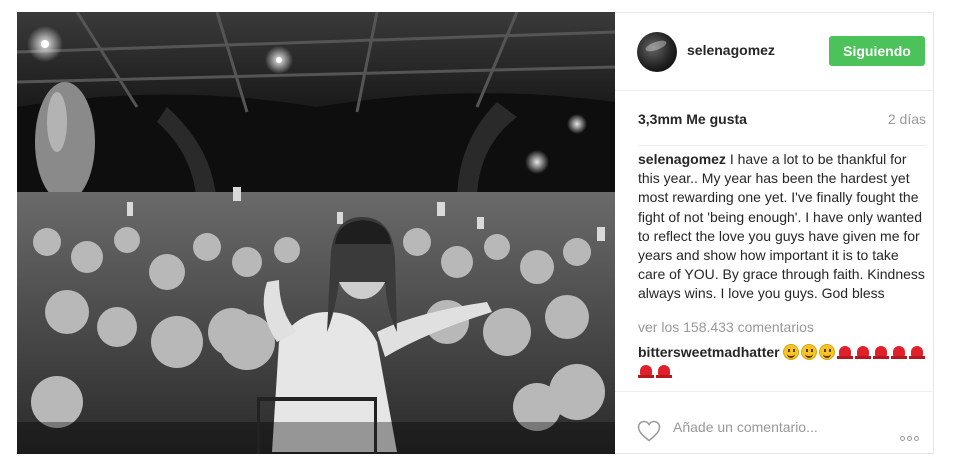 The height and width of the screenshot is (466, 954). I want to click on post-time: 2 días, so click(907, 119).